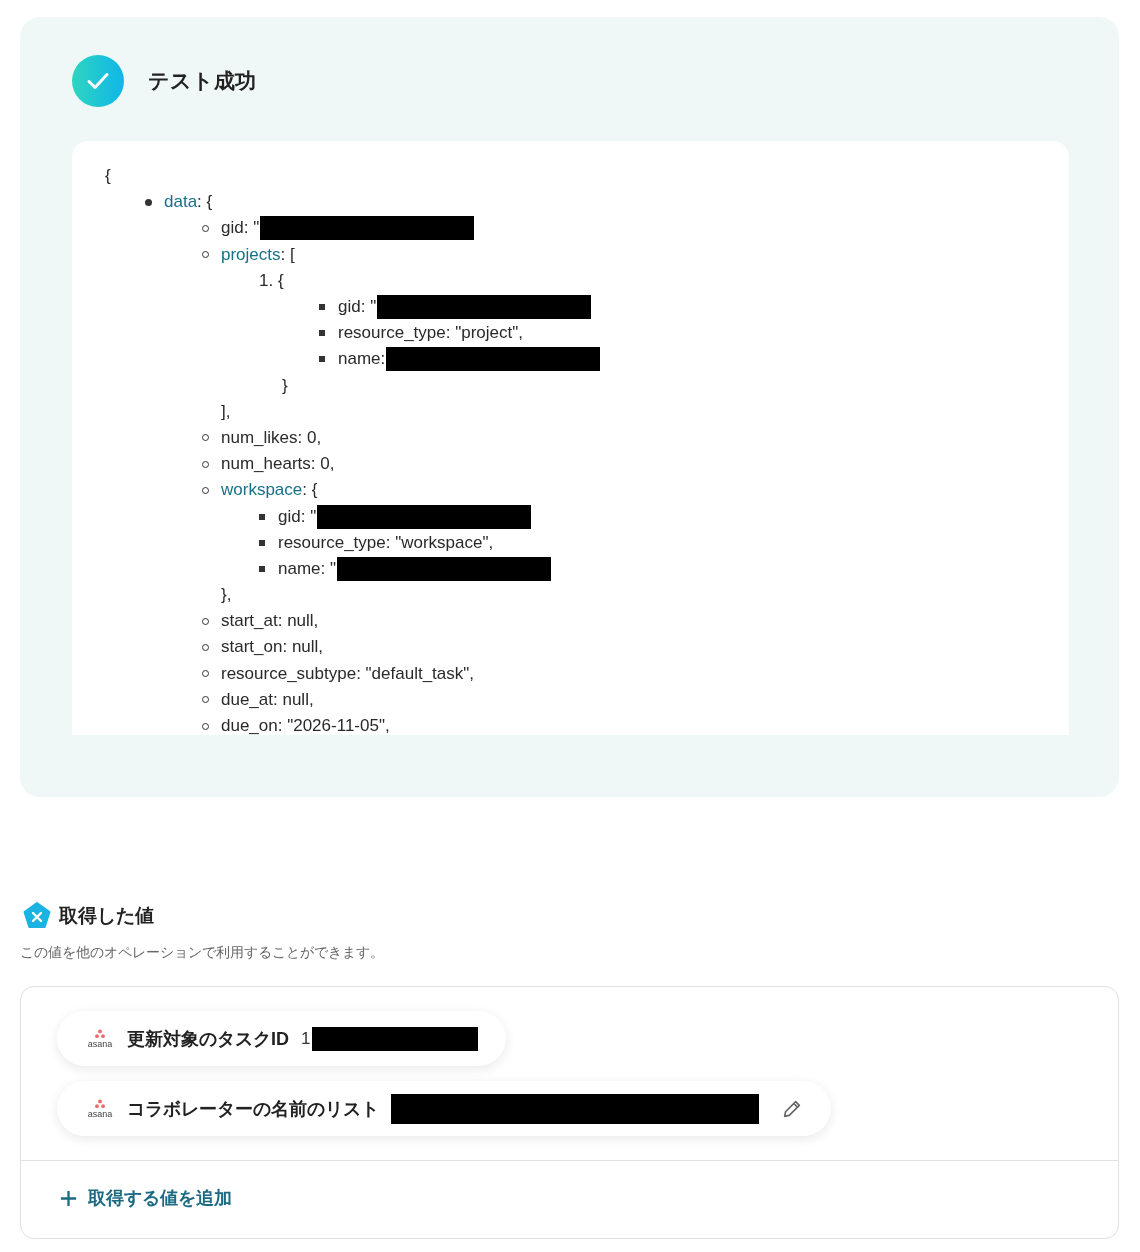 This screenshot has width=1140, height=1252. I want to click on value-chip: asana 更新対象のタスクID 1, so click(282, 1038).